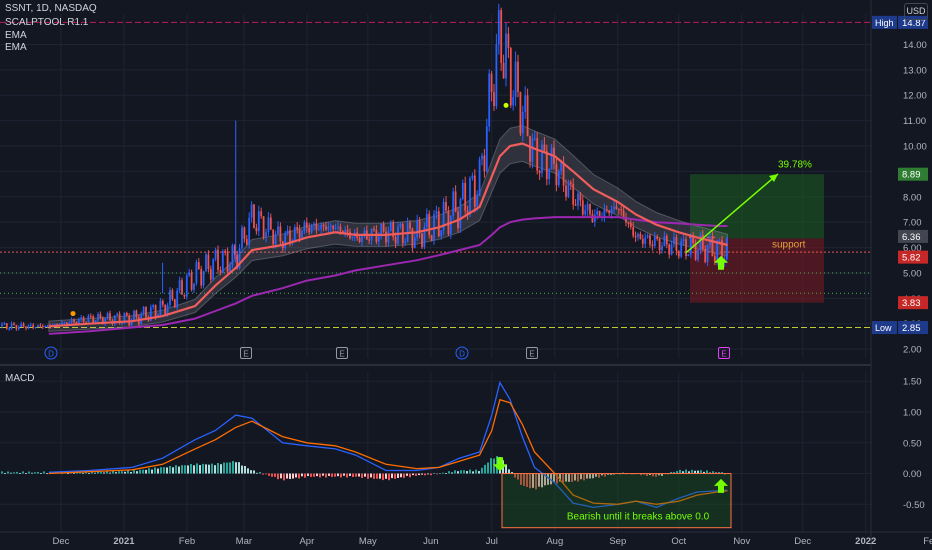 This screenshot has height=550, width=932. I want to click on time-tick-label: Jun, so click(430, 541).